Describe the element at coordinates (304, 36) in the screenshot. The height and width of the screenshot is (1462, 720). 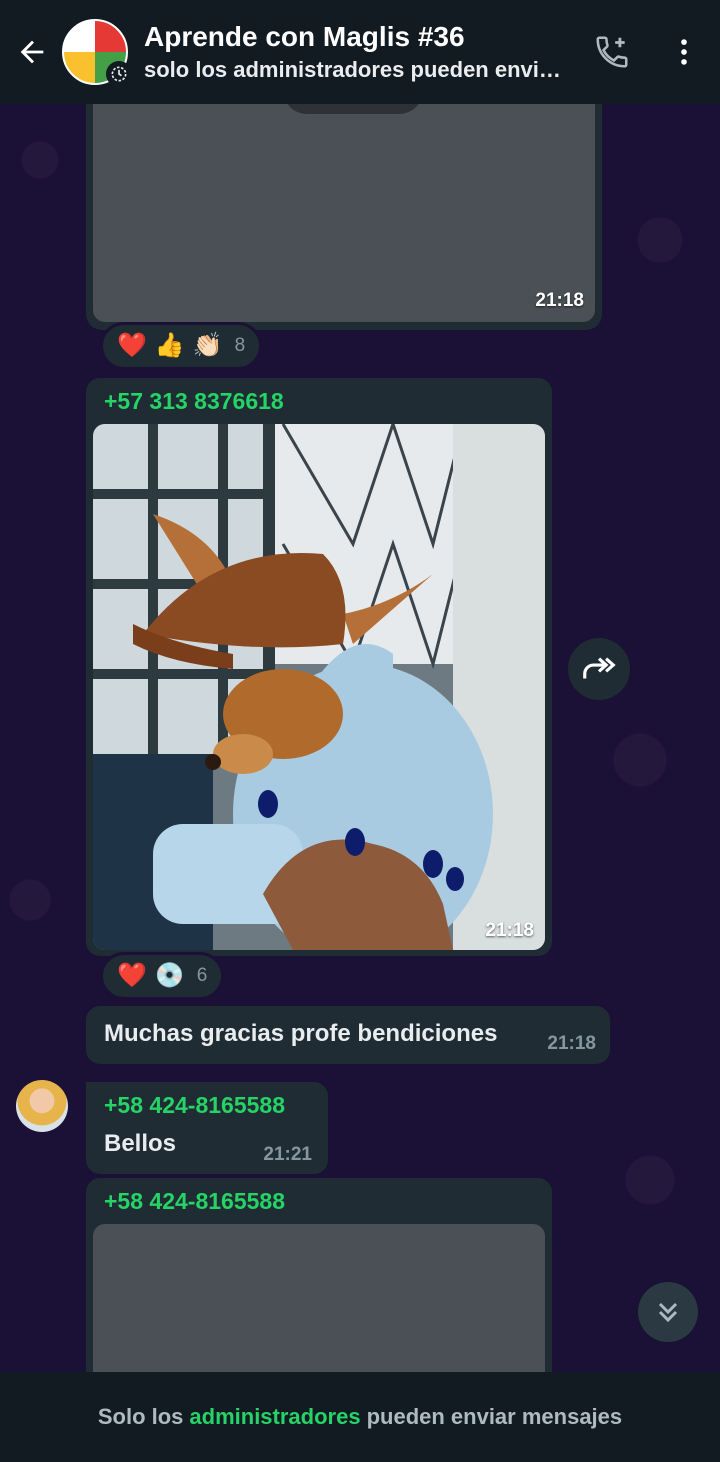
I see `chat-title: Aprende con Maglis #36` at that location.